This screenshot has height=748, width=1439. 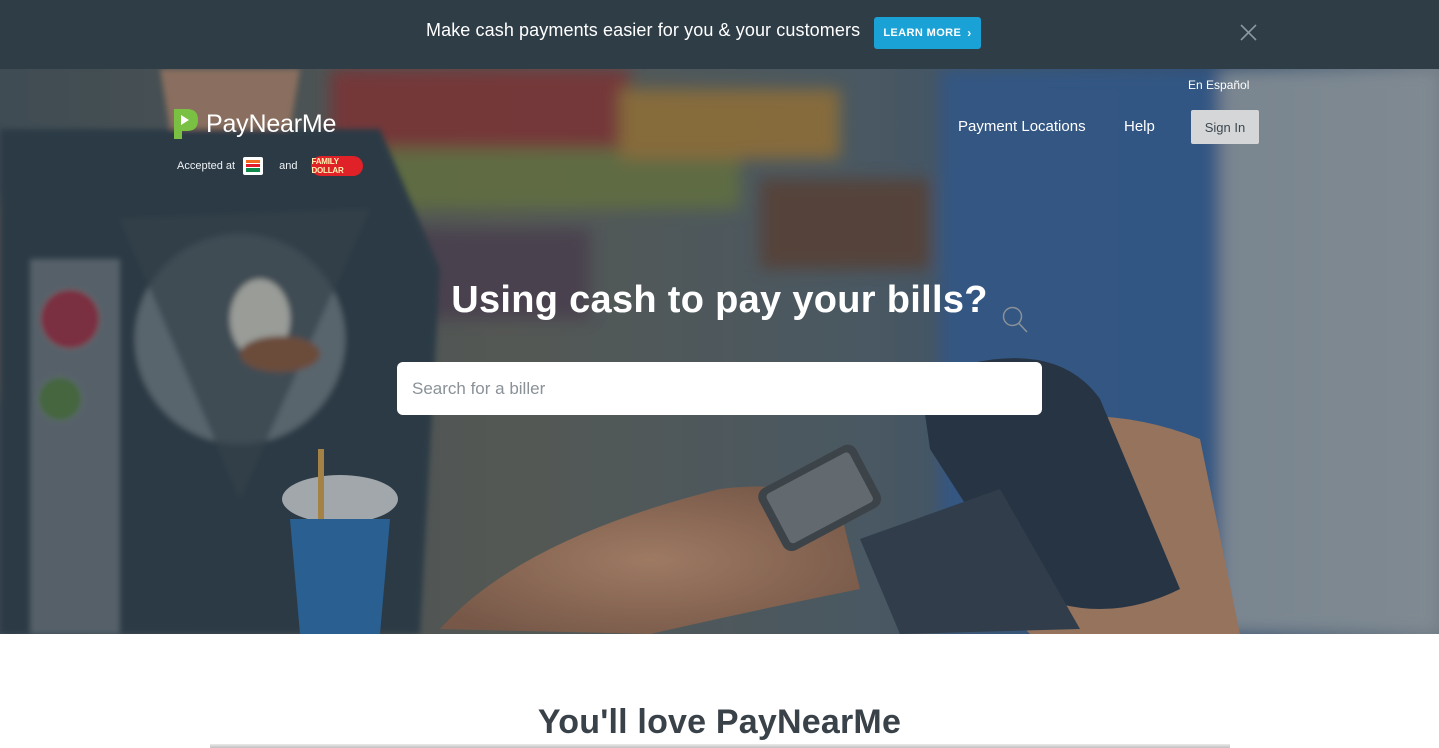 What do you see at coordinates (1015, 319) in the screenshot?
I see `search-icon` at bounding box center [1015, 319].